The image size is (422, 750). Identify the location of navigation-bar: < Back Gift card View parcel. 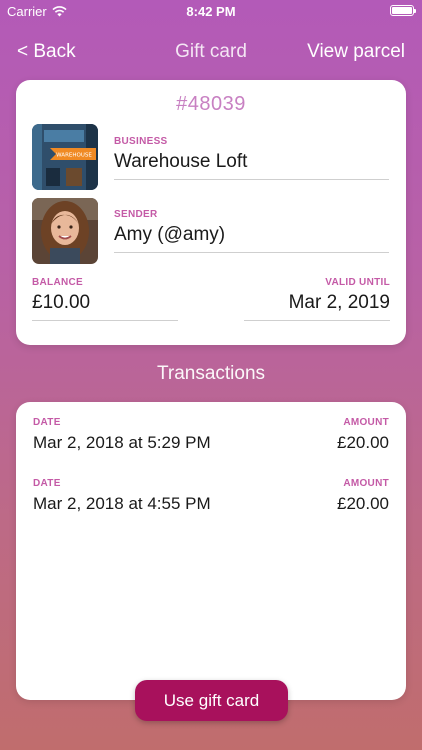
(211, 53).